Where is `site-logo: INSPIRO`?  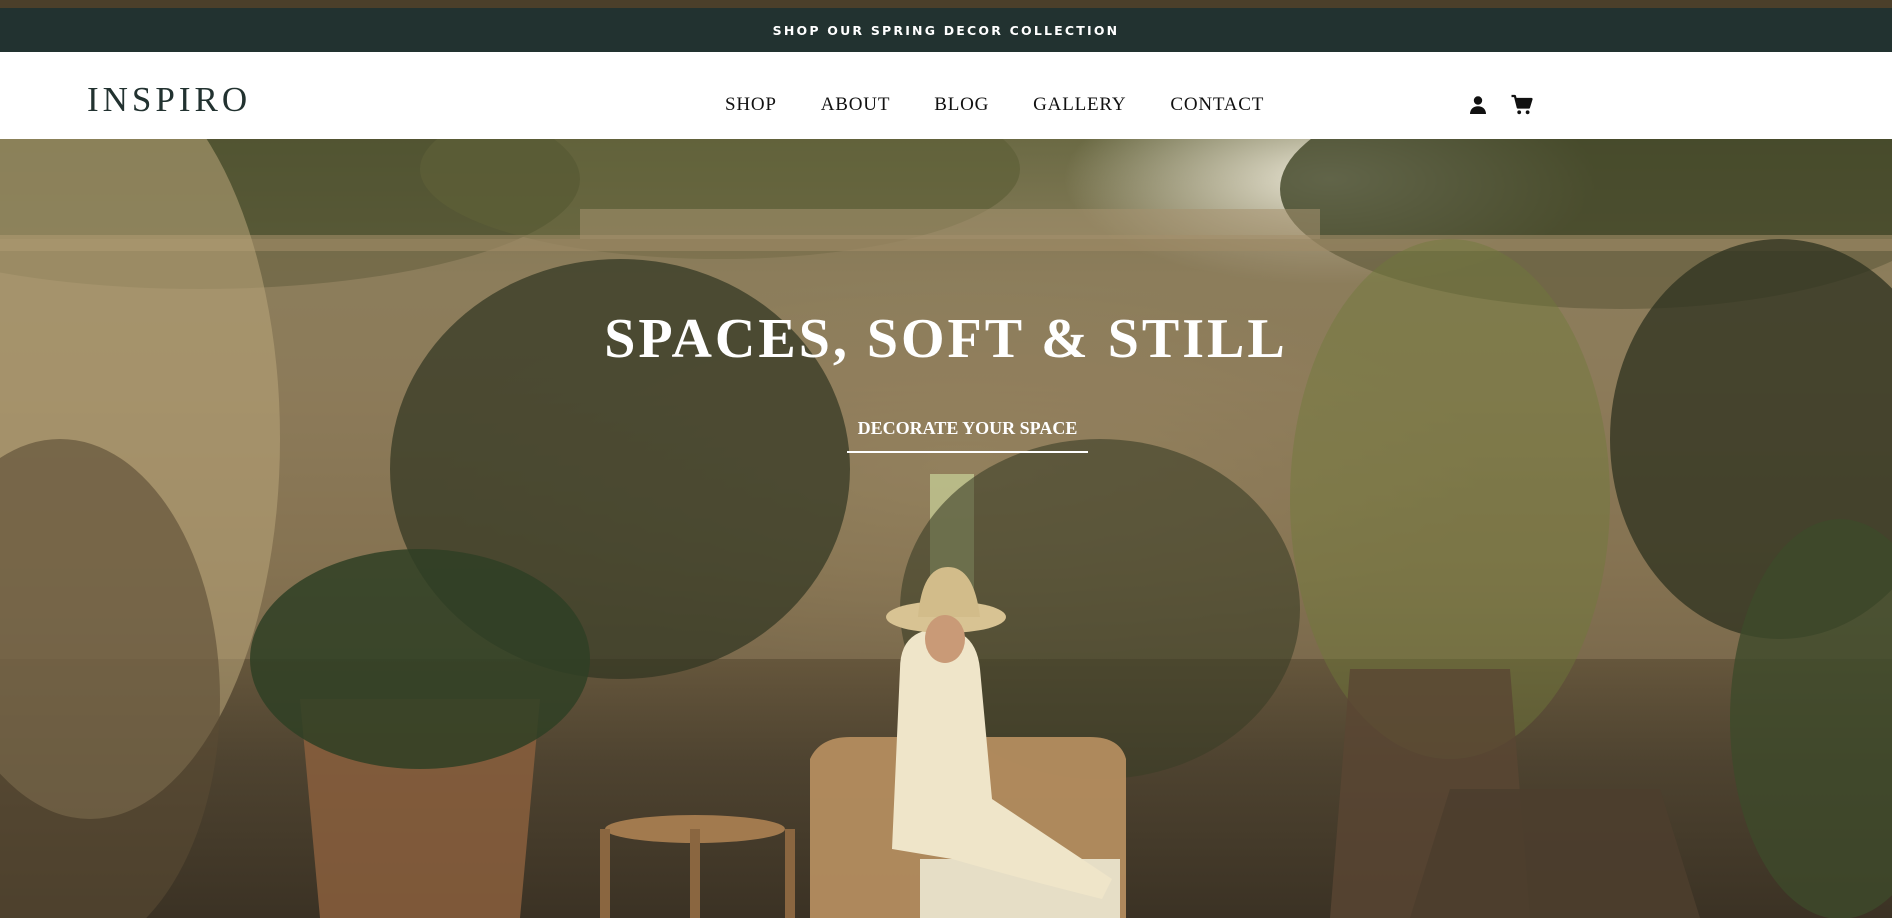
site-logo: INSPIRO is located at coordinates (169, 100).